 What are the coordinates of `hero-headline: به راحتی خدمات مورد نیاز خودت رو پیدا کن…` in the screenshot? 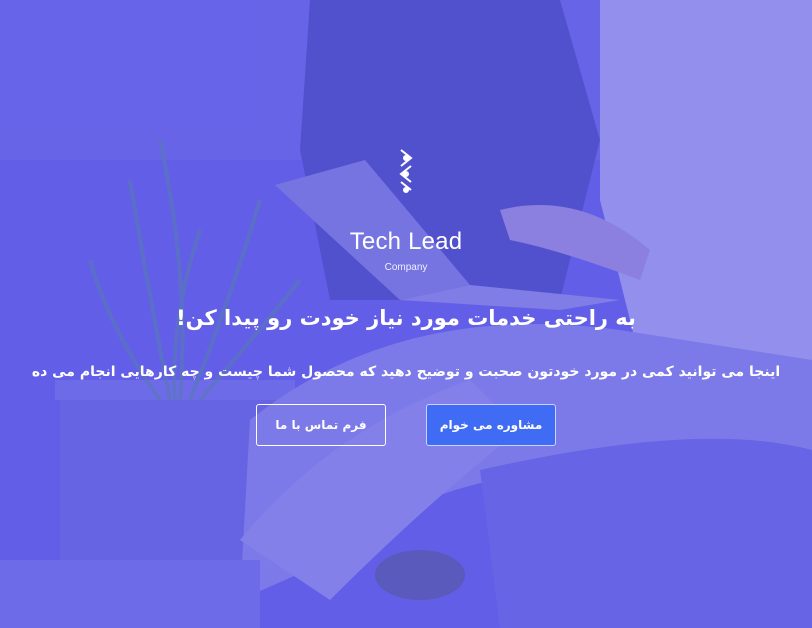 It's located at (406, 318).